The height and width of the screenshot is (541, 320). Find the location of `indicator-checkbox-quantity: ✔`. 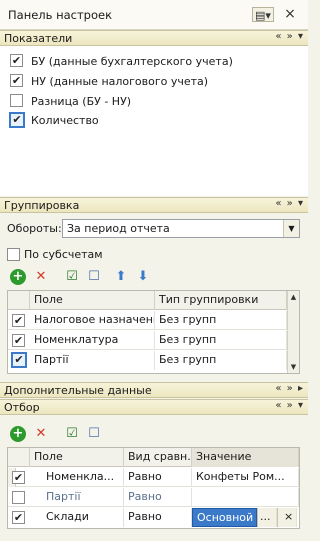

indicator-checkbox-quantity: ✔ is located at coordinates (17, 120).